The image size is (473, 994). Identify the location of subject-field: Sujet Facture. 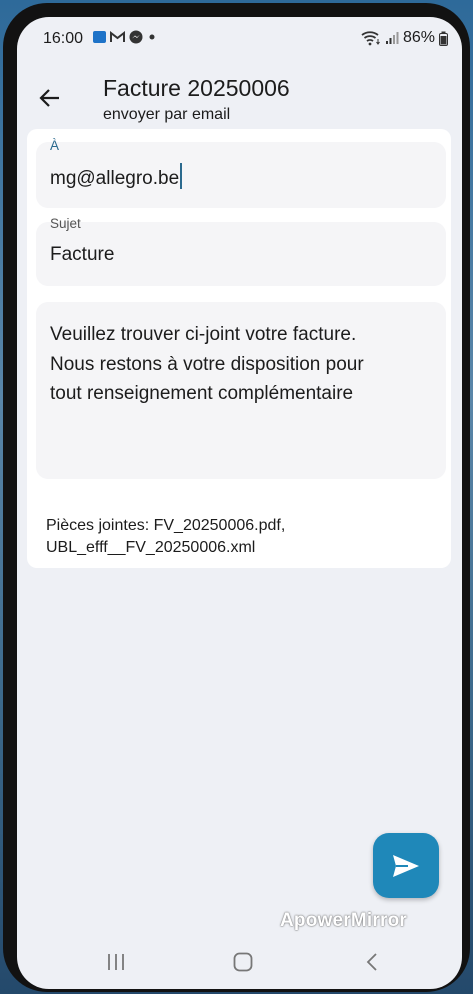
(241, 251).